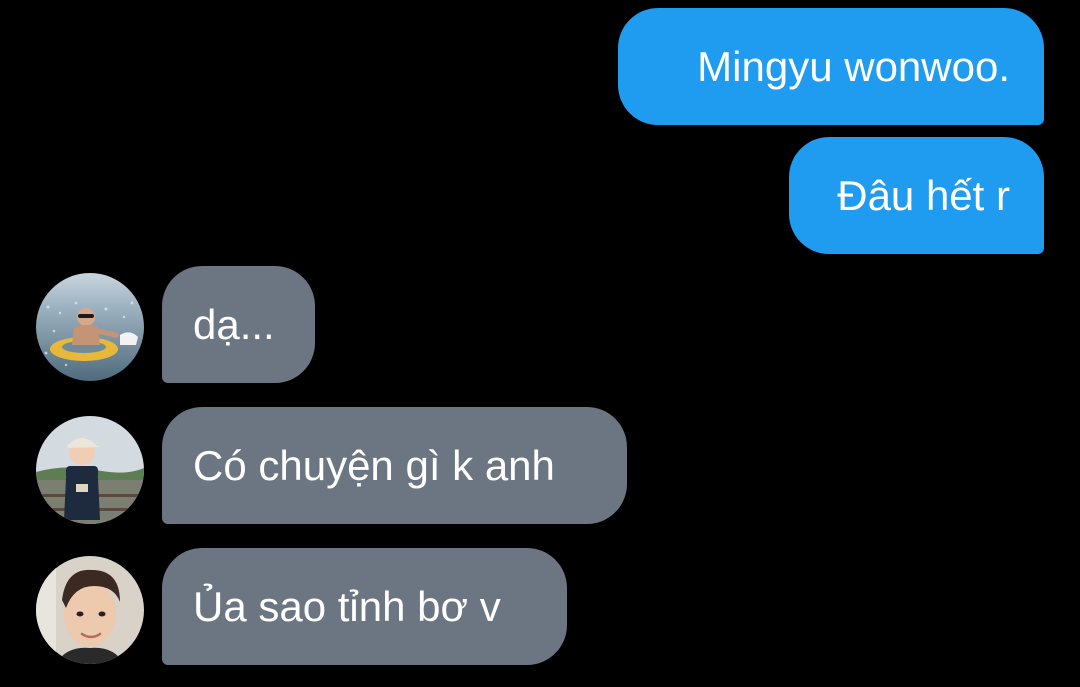  What do you see at coordinates (374, 465) in the screenshot?
I see `message-text: Có chuyện gì k anh` at bounding box center [374, 465].